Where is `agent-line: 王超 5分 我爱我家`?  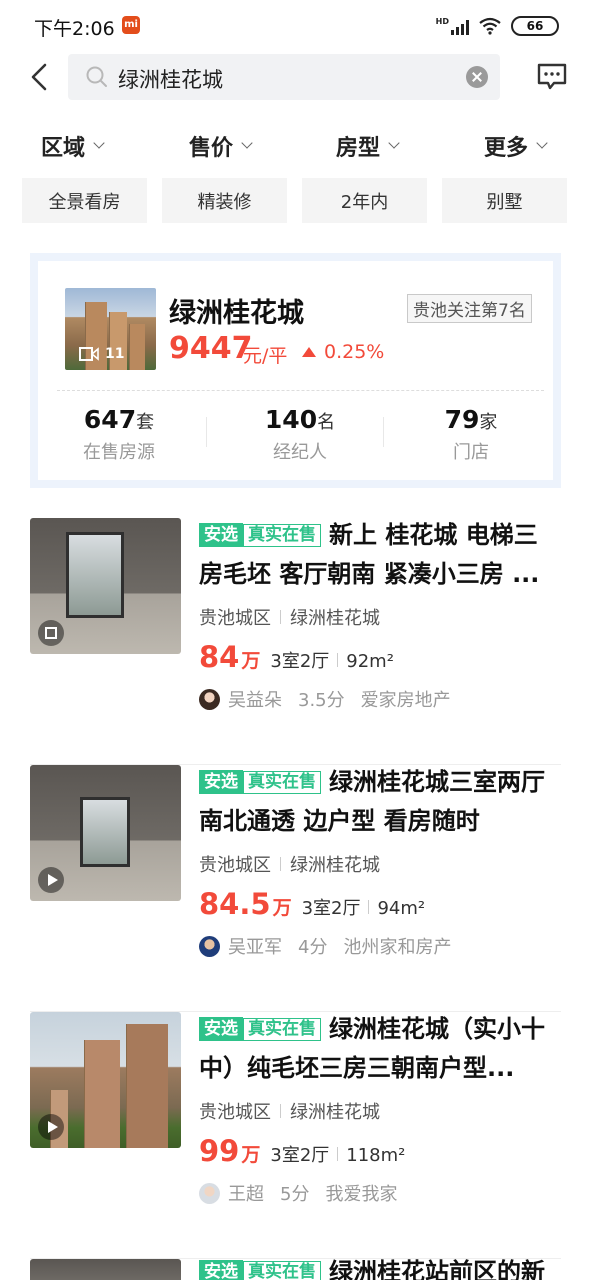
agent-line: 王超 5分 我爱我家 is located at coordinates (298, 1193).